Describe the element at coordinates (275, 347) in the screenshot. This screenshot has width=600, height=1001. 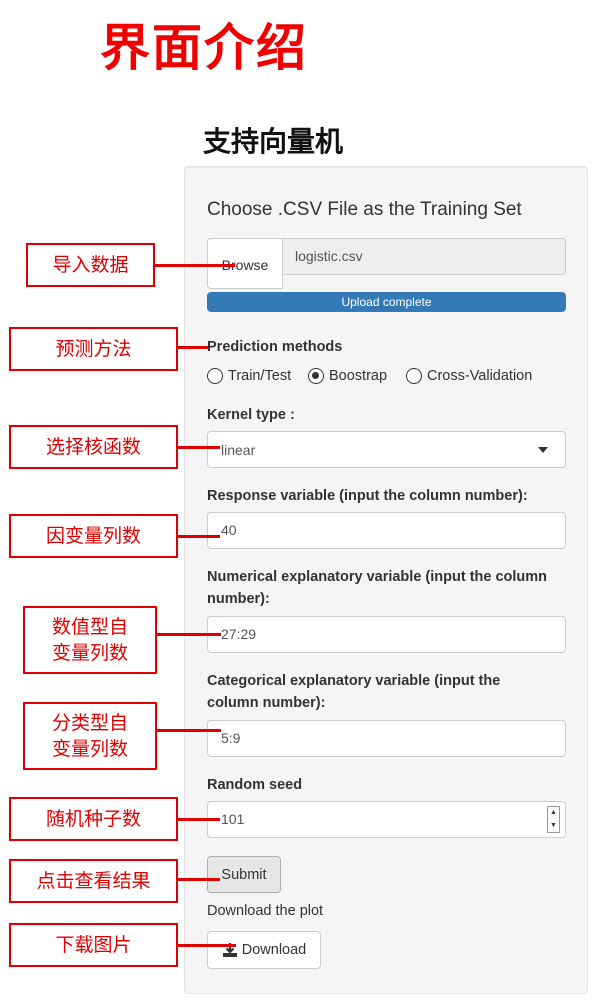
I see `prediction-label: Prediction methods` at that location.